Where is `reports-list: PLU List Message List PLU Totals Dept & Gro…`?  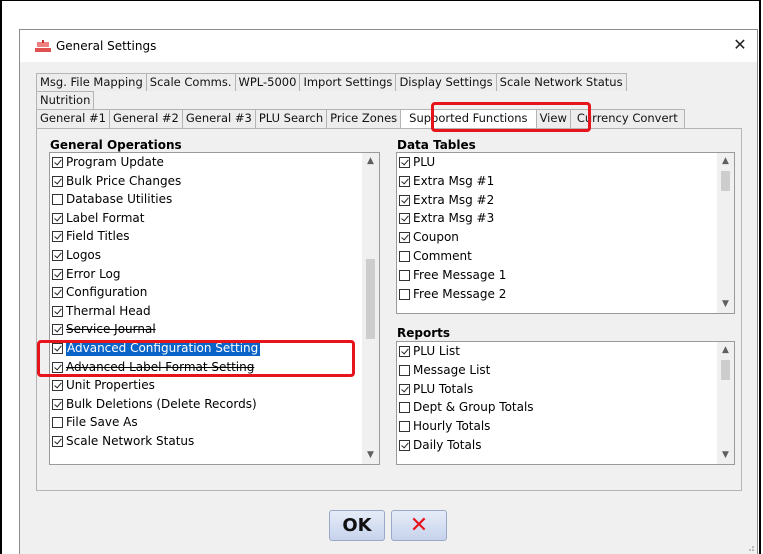
reports-list: PLU List Message List PLU Totals Dept & Gro… is located at coordinates (565, 403).